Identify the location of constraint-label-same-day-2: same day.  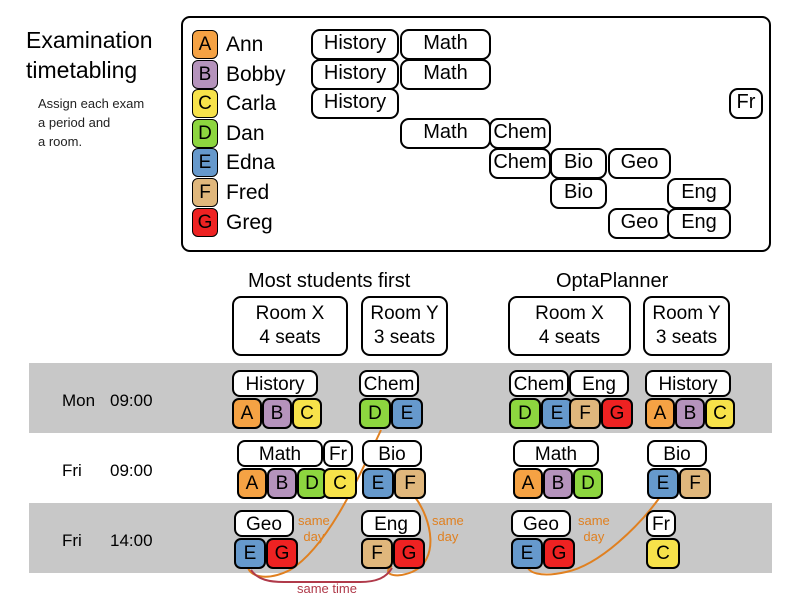
(594, 529).